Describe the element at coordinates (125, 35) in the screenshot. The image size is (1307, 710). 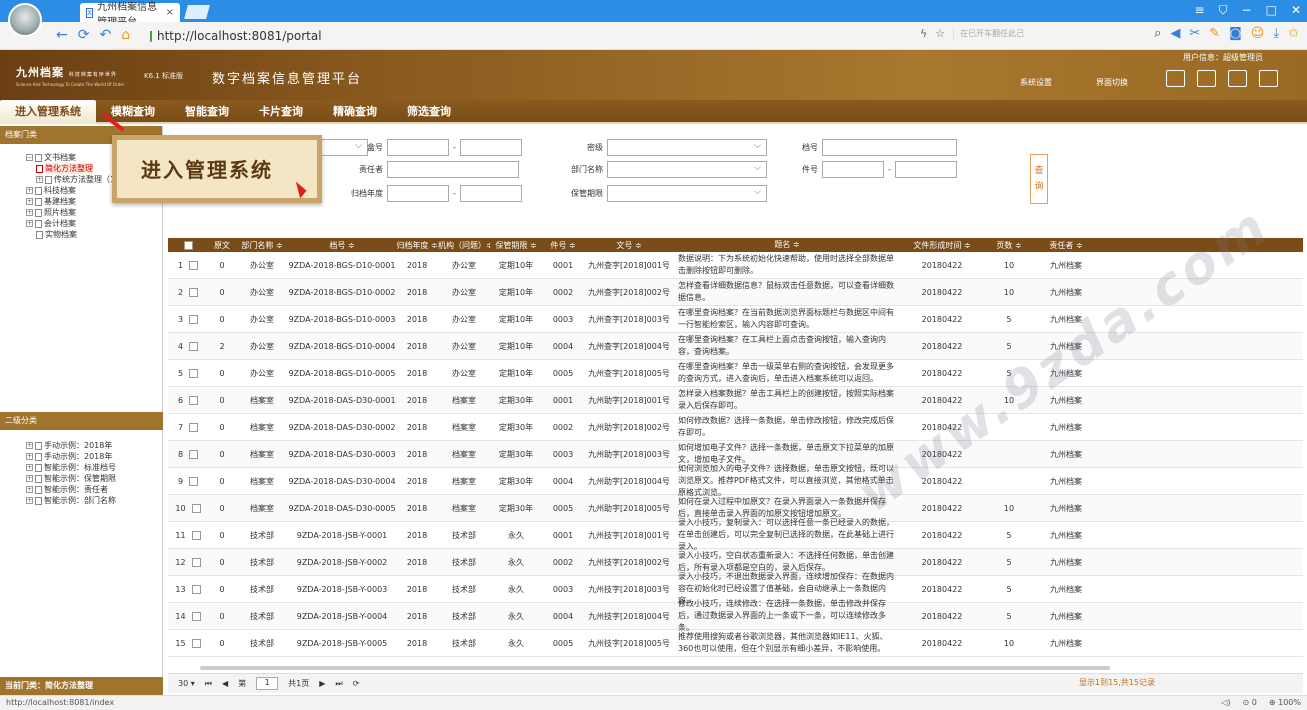
I see `home-icon: ⌂` at that location.